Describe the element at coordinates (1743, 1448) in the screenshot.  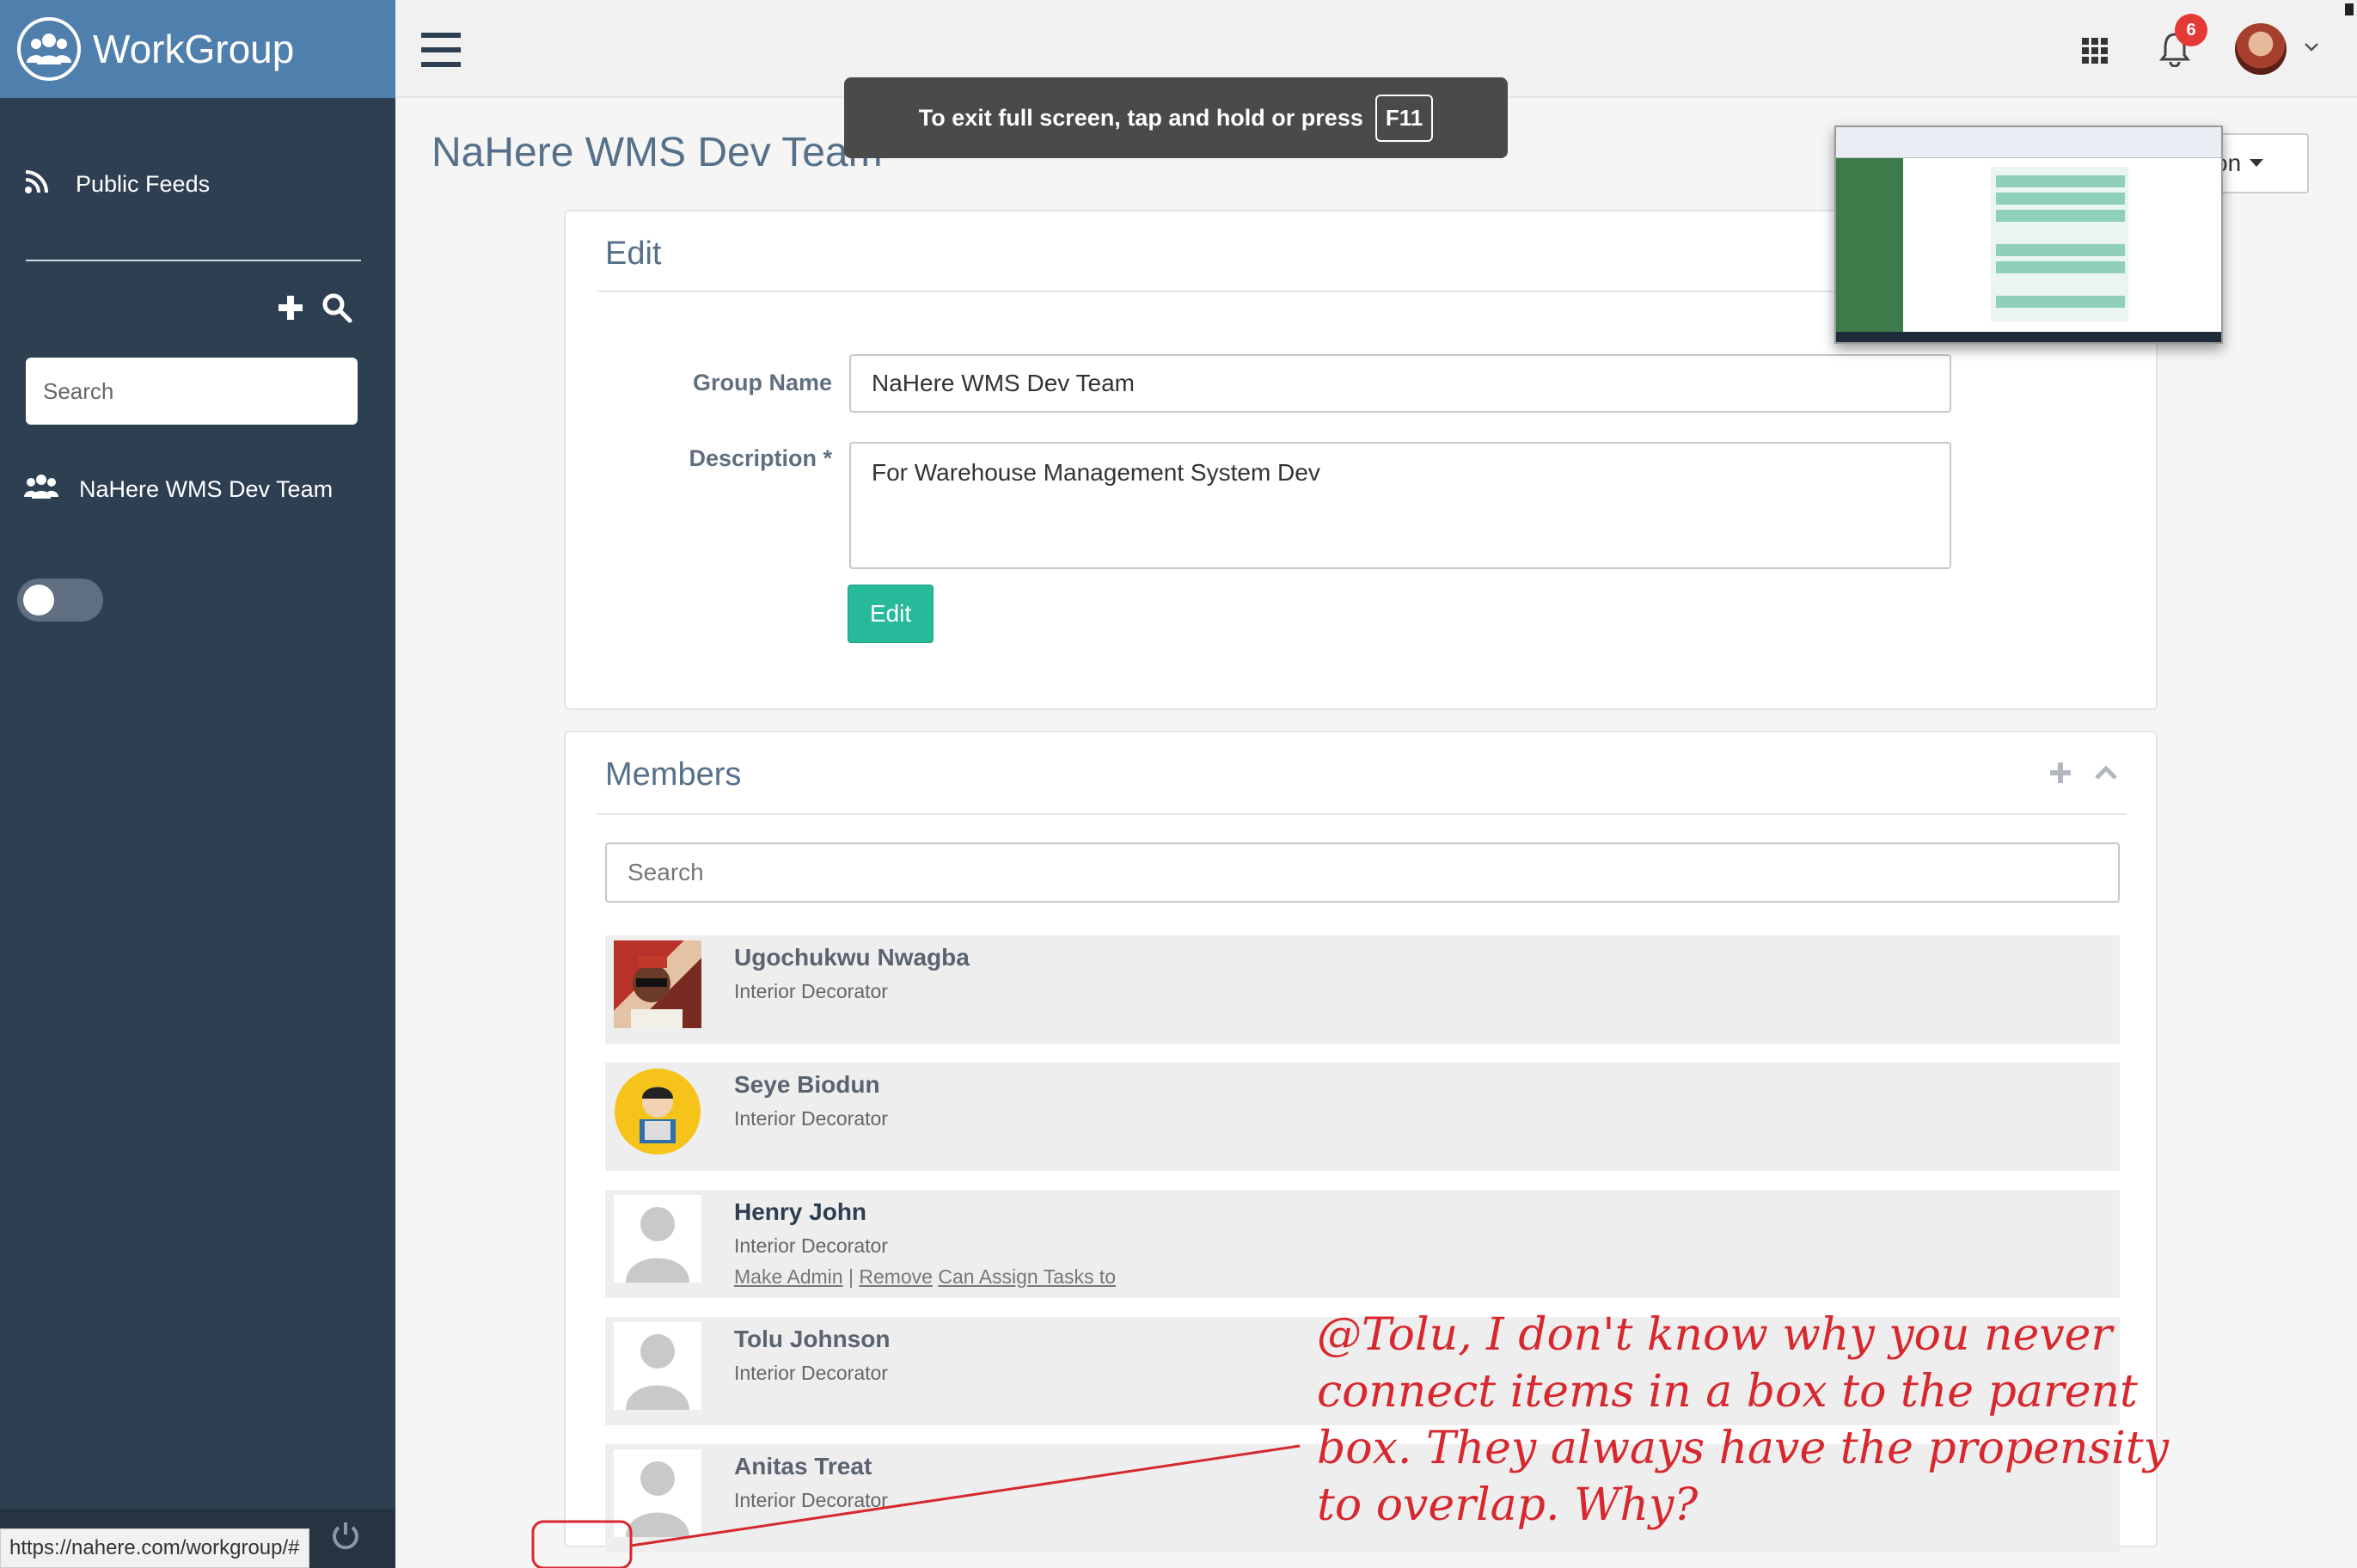
I see `annotation-line-3: box. They always have the propensity` at that location.